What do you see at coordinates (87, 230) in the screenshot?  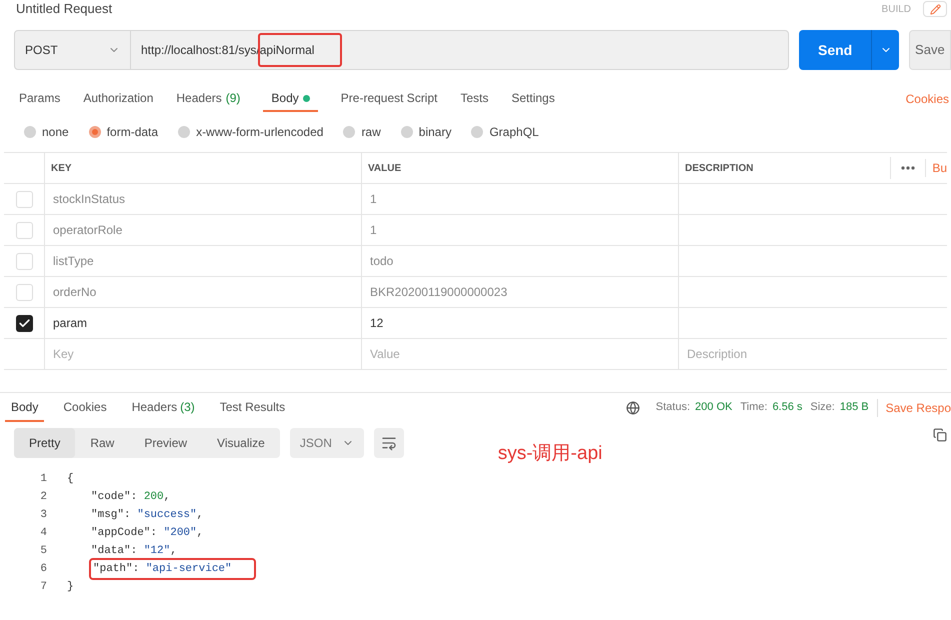 I see `table-cell-text: operatorRole` at bounding box center [87, 230].